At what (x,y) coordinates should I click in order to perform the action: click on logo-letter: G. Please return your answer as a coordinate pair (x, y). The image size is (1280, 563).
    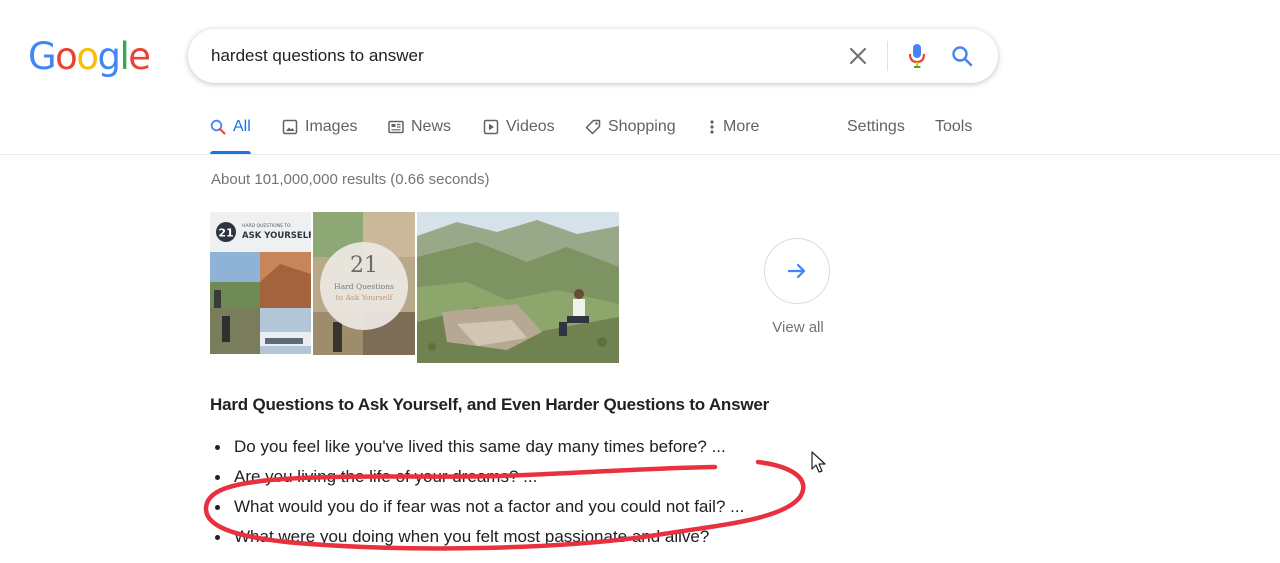
    Looking at the image, I should click on (42, 56).